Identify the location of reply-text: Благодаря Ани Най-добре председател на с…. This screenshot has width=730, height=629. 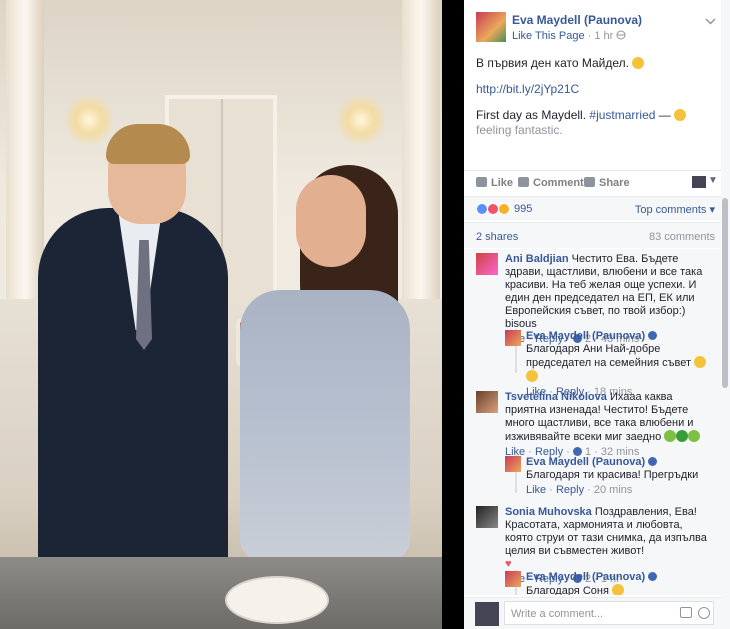
(608, 356).